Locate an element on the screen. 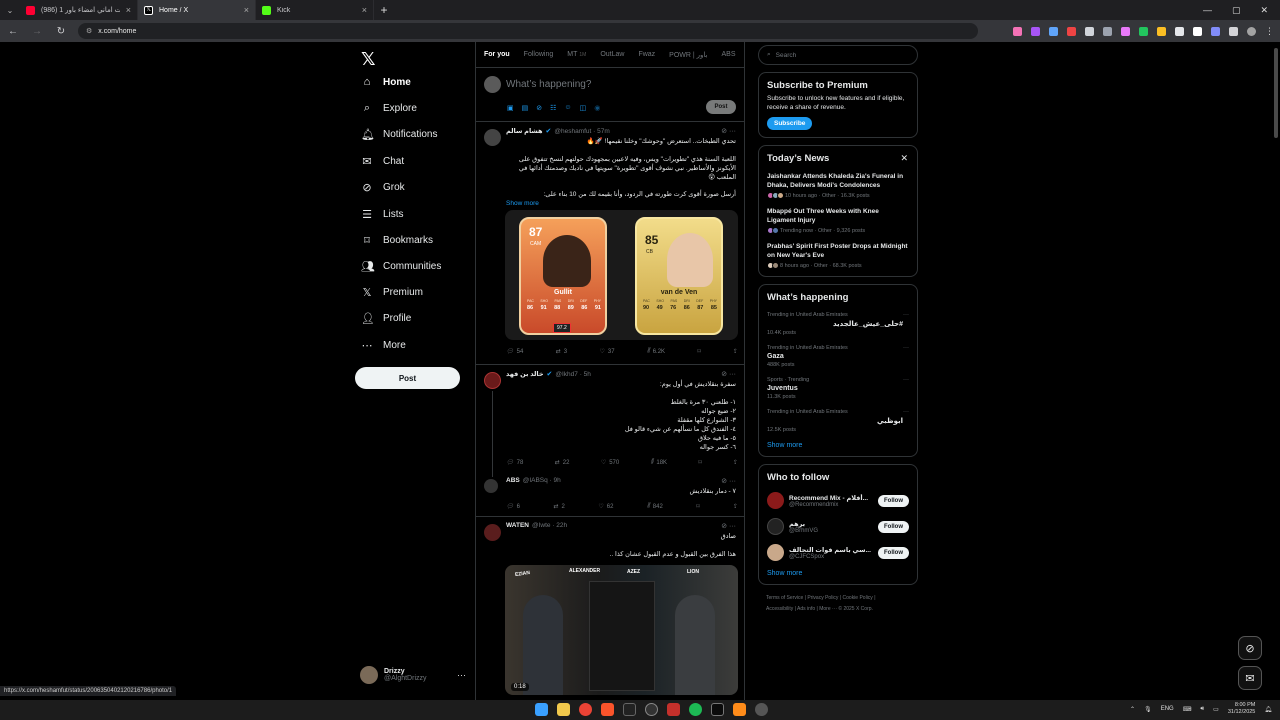  footer-link: Terms of Service is located at coordinates (784, 598).